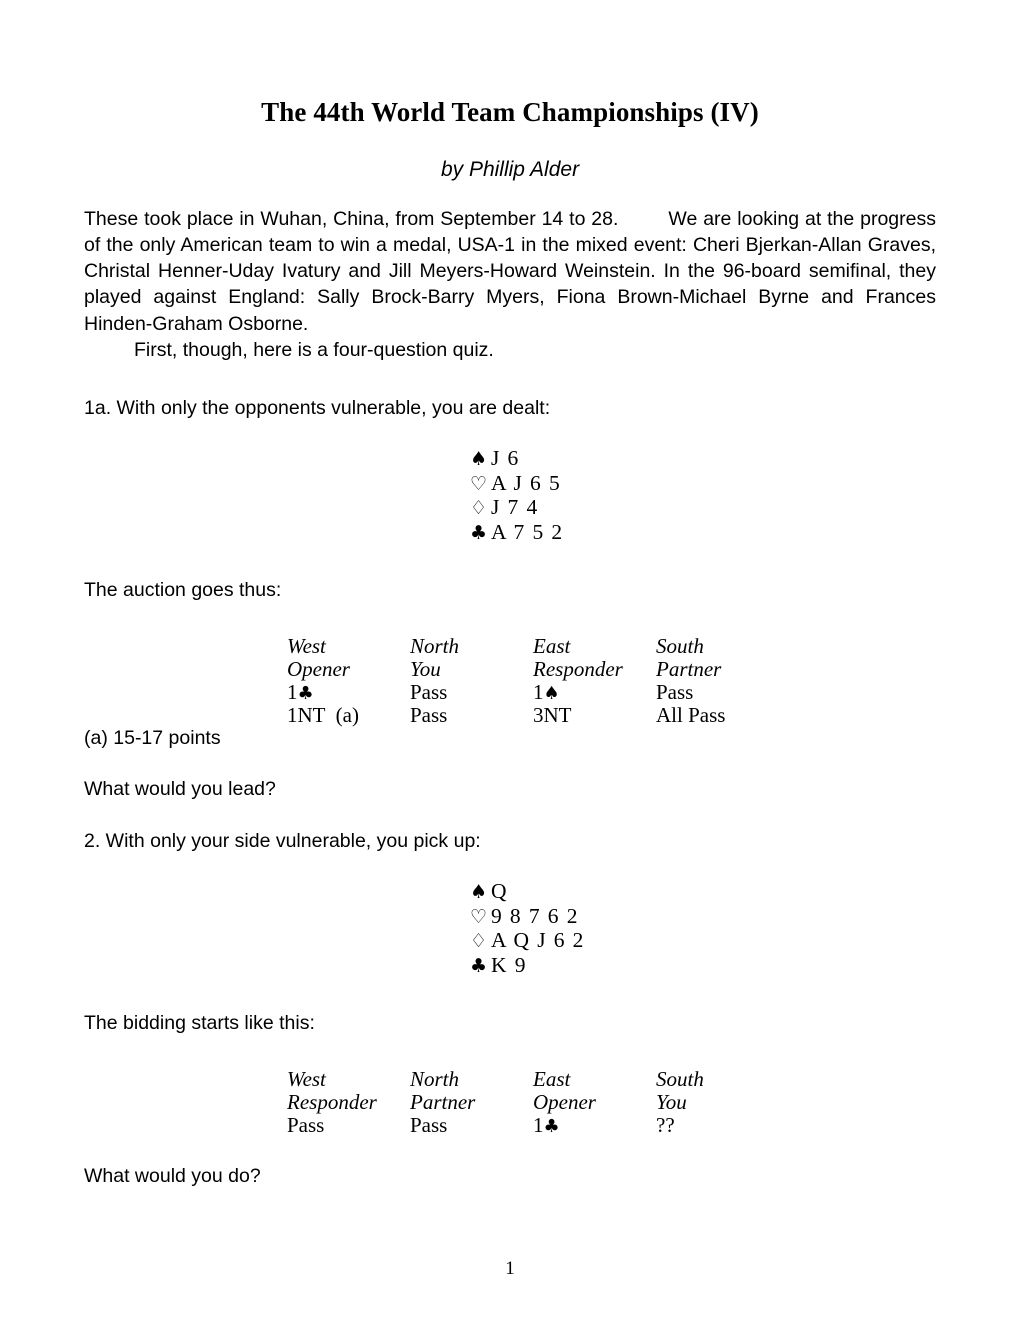 The image size is (1020, 1320). I want to click on hand-row: ♠ Q, so click(703, 892).